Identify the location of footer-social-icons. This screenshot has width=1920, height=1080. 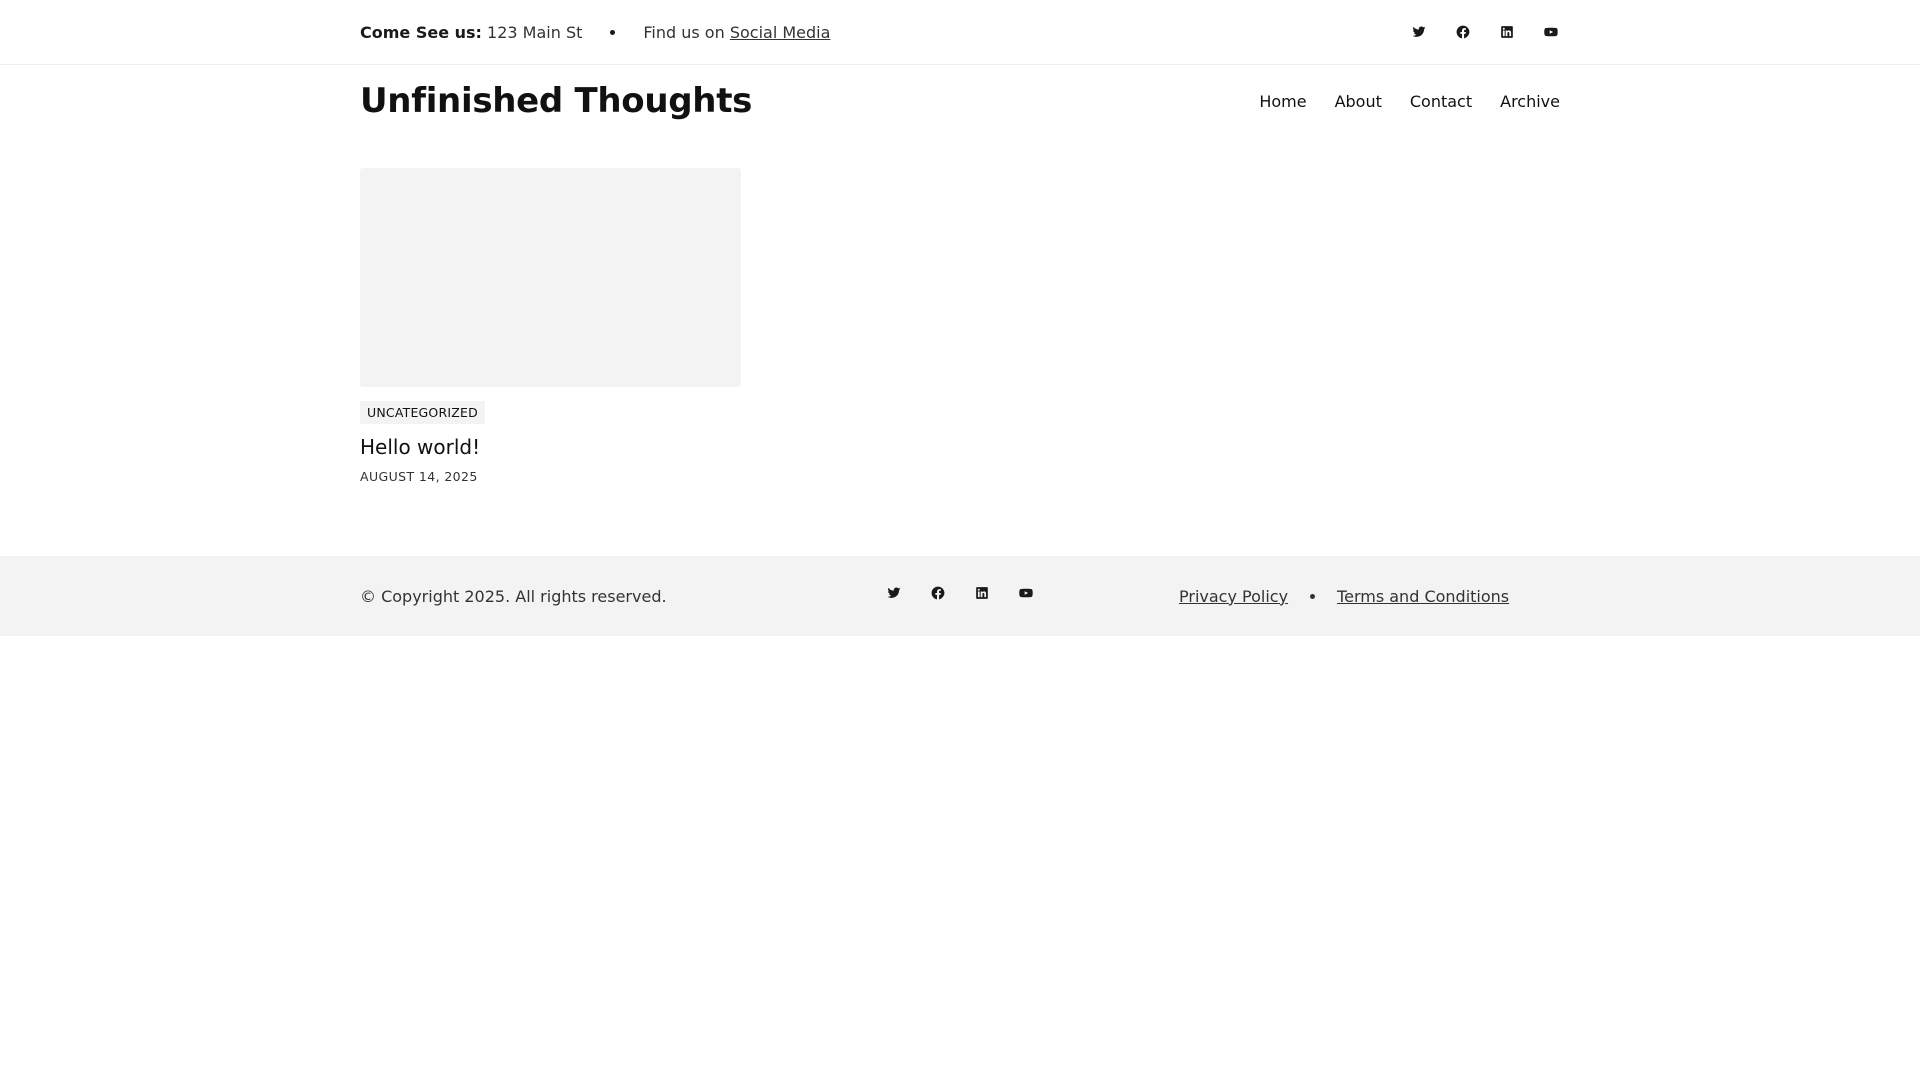
(960, 593).